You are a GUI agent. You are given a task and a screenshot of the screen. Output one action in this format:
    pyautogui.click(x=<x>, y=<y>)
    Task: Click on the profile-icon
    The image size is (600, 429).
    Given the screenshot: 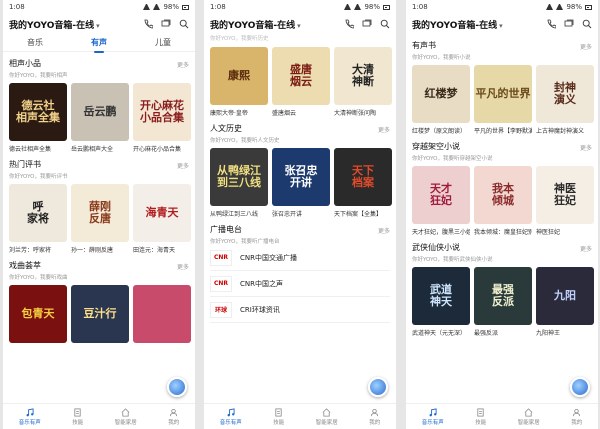 What is the action you would take?
    pyautogui.click(x=577, y=412)
    